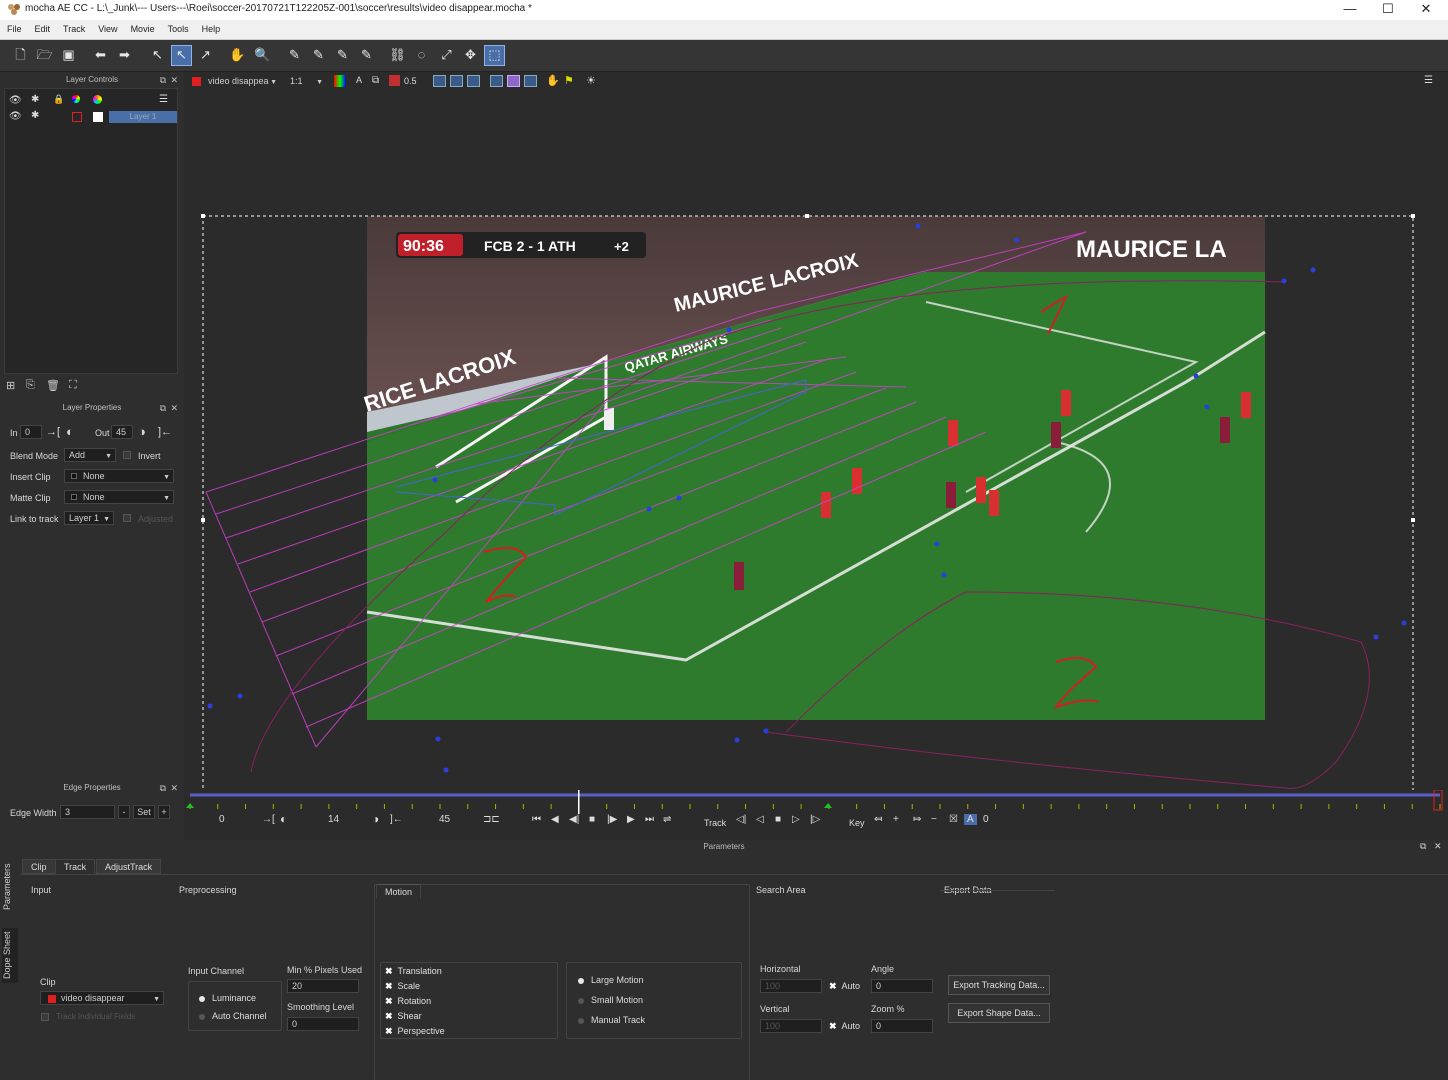  I want to click on tab-clip: Clip, so click(39, 866).